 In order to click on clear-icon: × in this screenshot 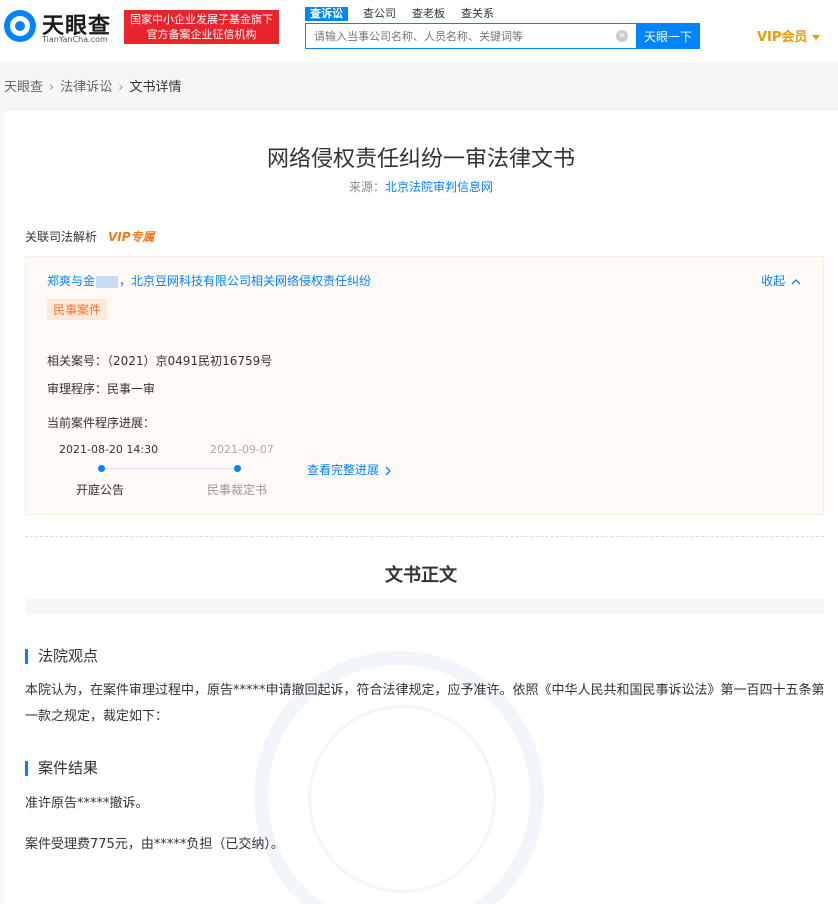, I will do `click(622, 36)`.